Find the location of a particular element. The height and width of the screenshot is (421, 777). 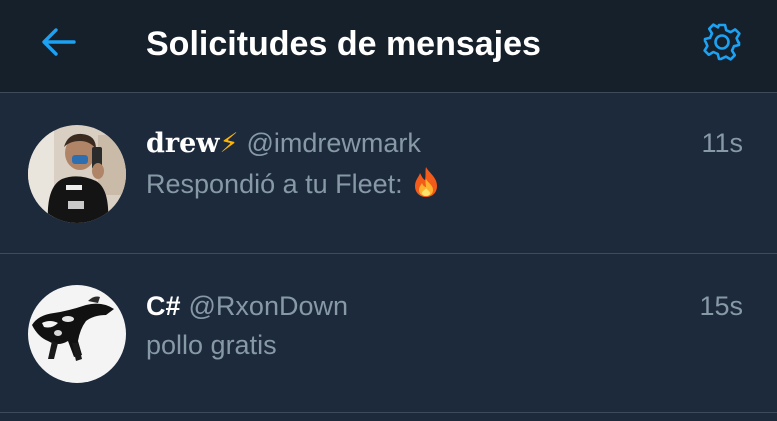

fire-emoji is located at coordinates (426, 186).